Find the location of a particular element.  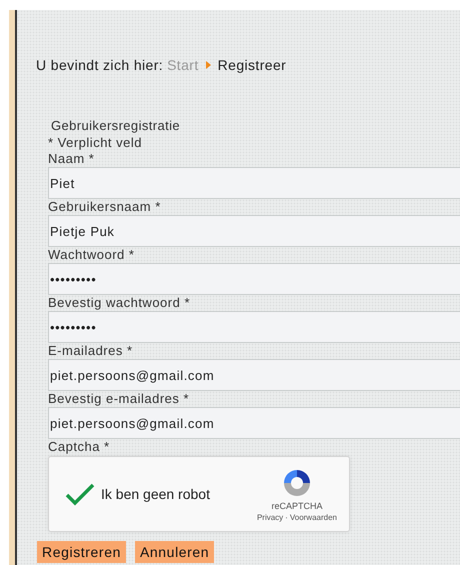

form-title: Gebruikersregistratie is located at coordinates (116, 125).